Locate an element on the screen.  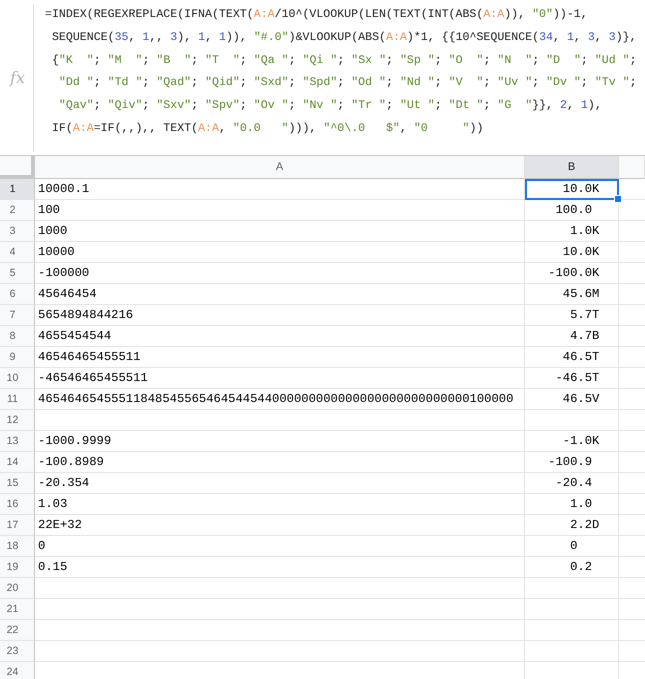
table-cell: 46546465455511848545565464544544000000000000000000000000000100000 is located at coordinates (280, 399).